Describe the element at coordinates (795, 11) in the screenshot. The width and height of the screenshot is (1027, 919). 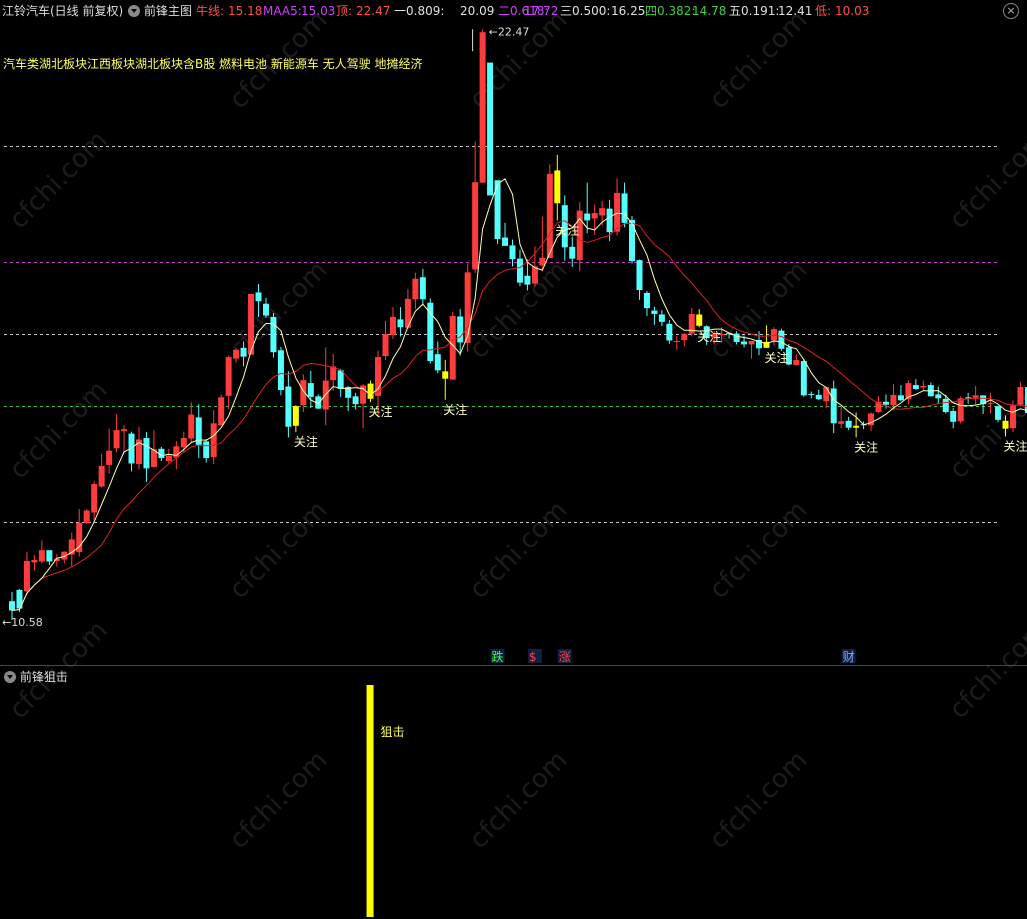
I see `fib5-value: 12.41` at that location.